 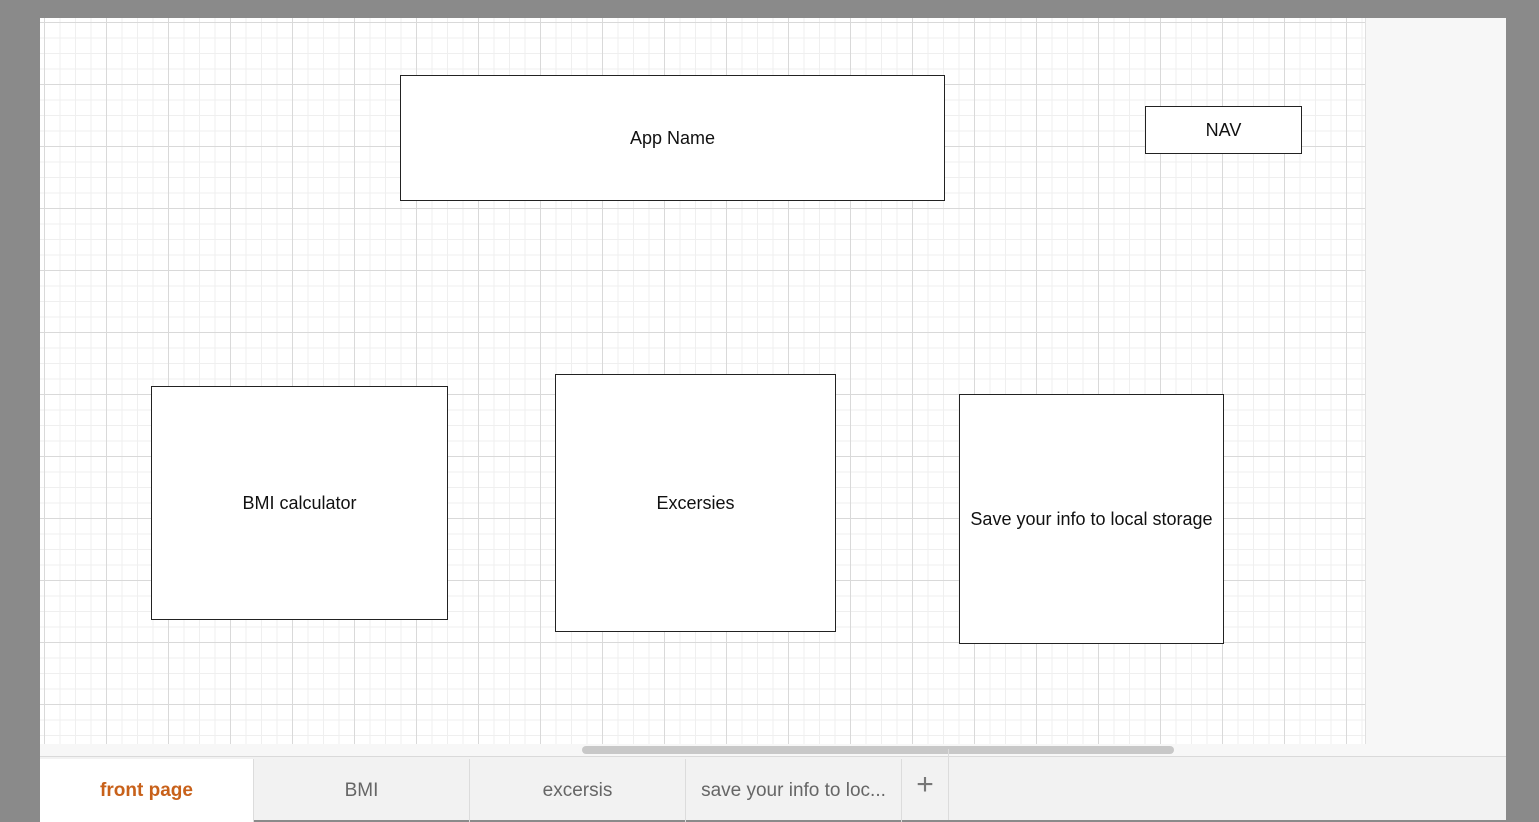 I want to click on shape-exercises: Excersies, so click(x=695, y=503).